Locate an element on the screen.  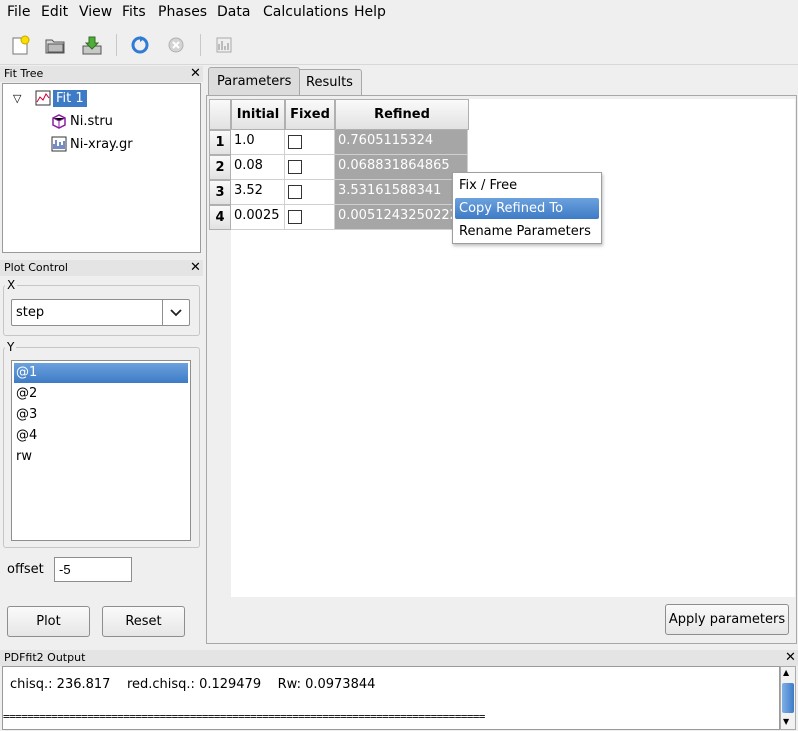
offset-input is located at coordinates (93, 569).